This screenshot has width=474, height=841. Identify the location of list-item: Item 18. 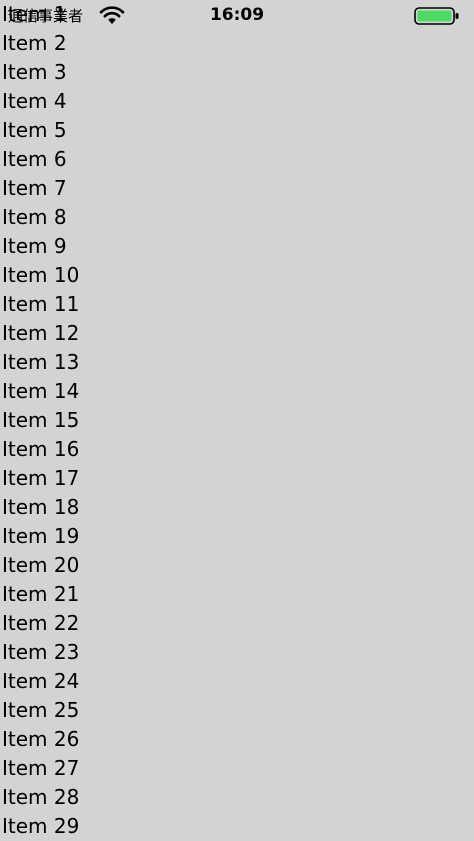
(237, 507).